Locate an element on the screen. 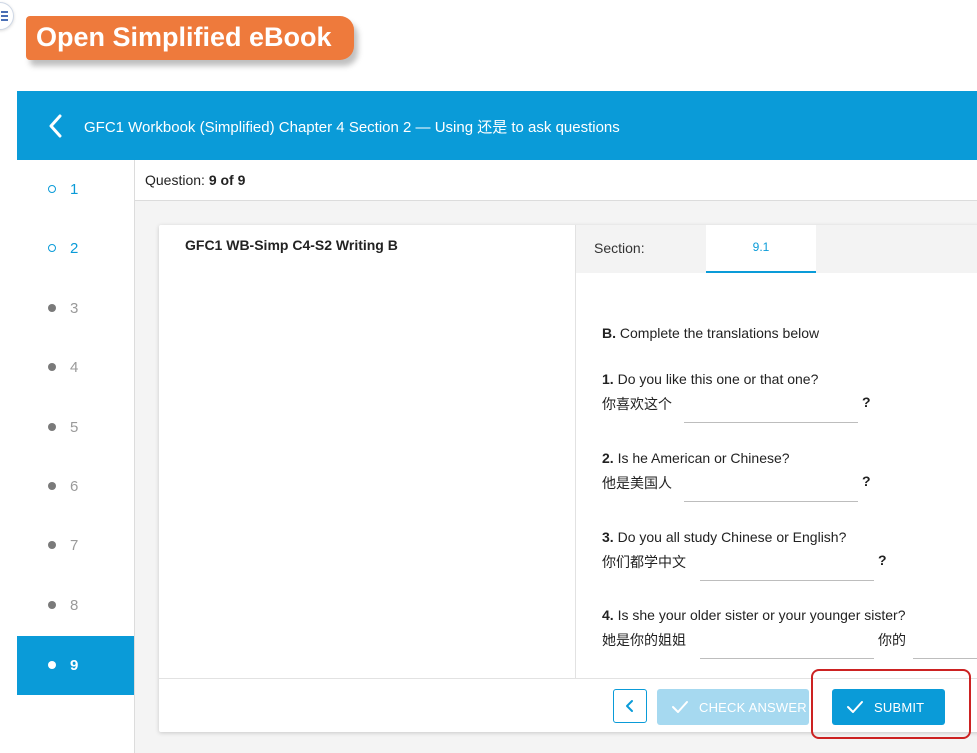  tab-label: 9.1 is located at coordinates (761, 247).